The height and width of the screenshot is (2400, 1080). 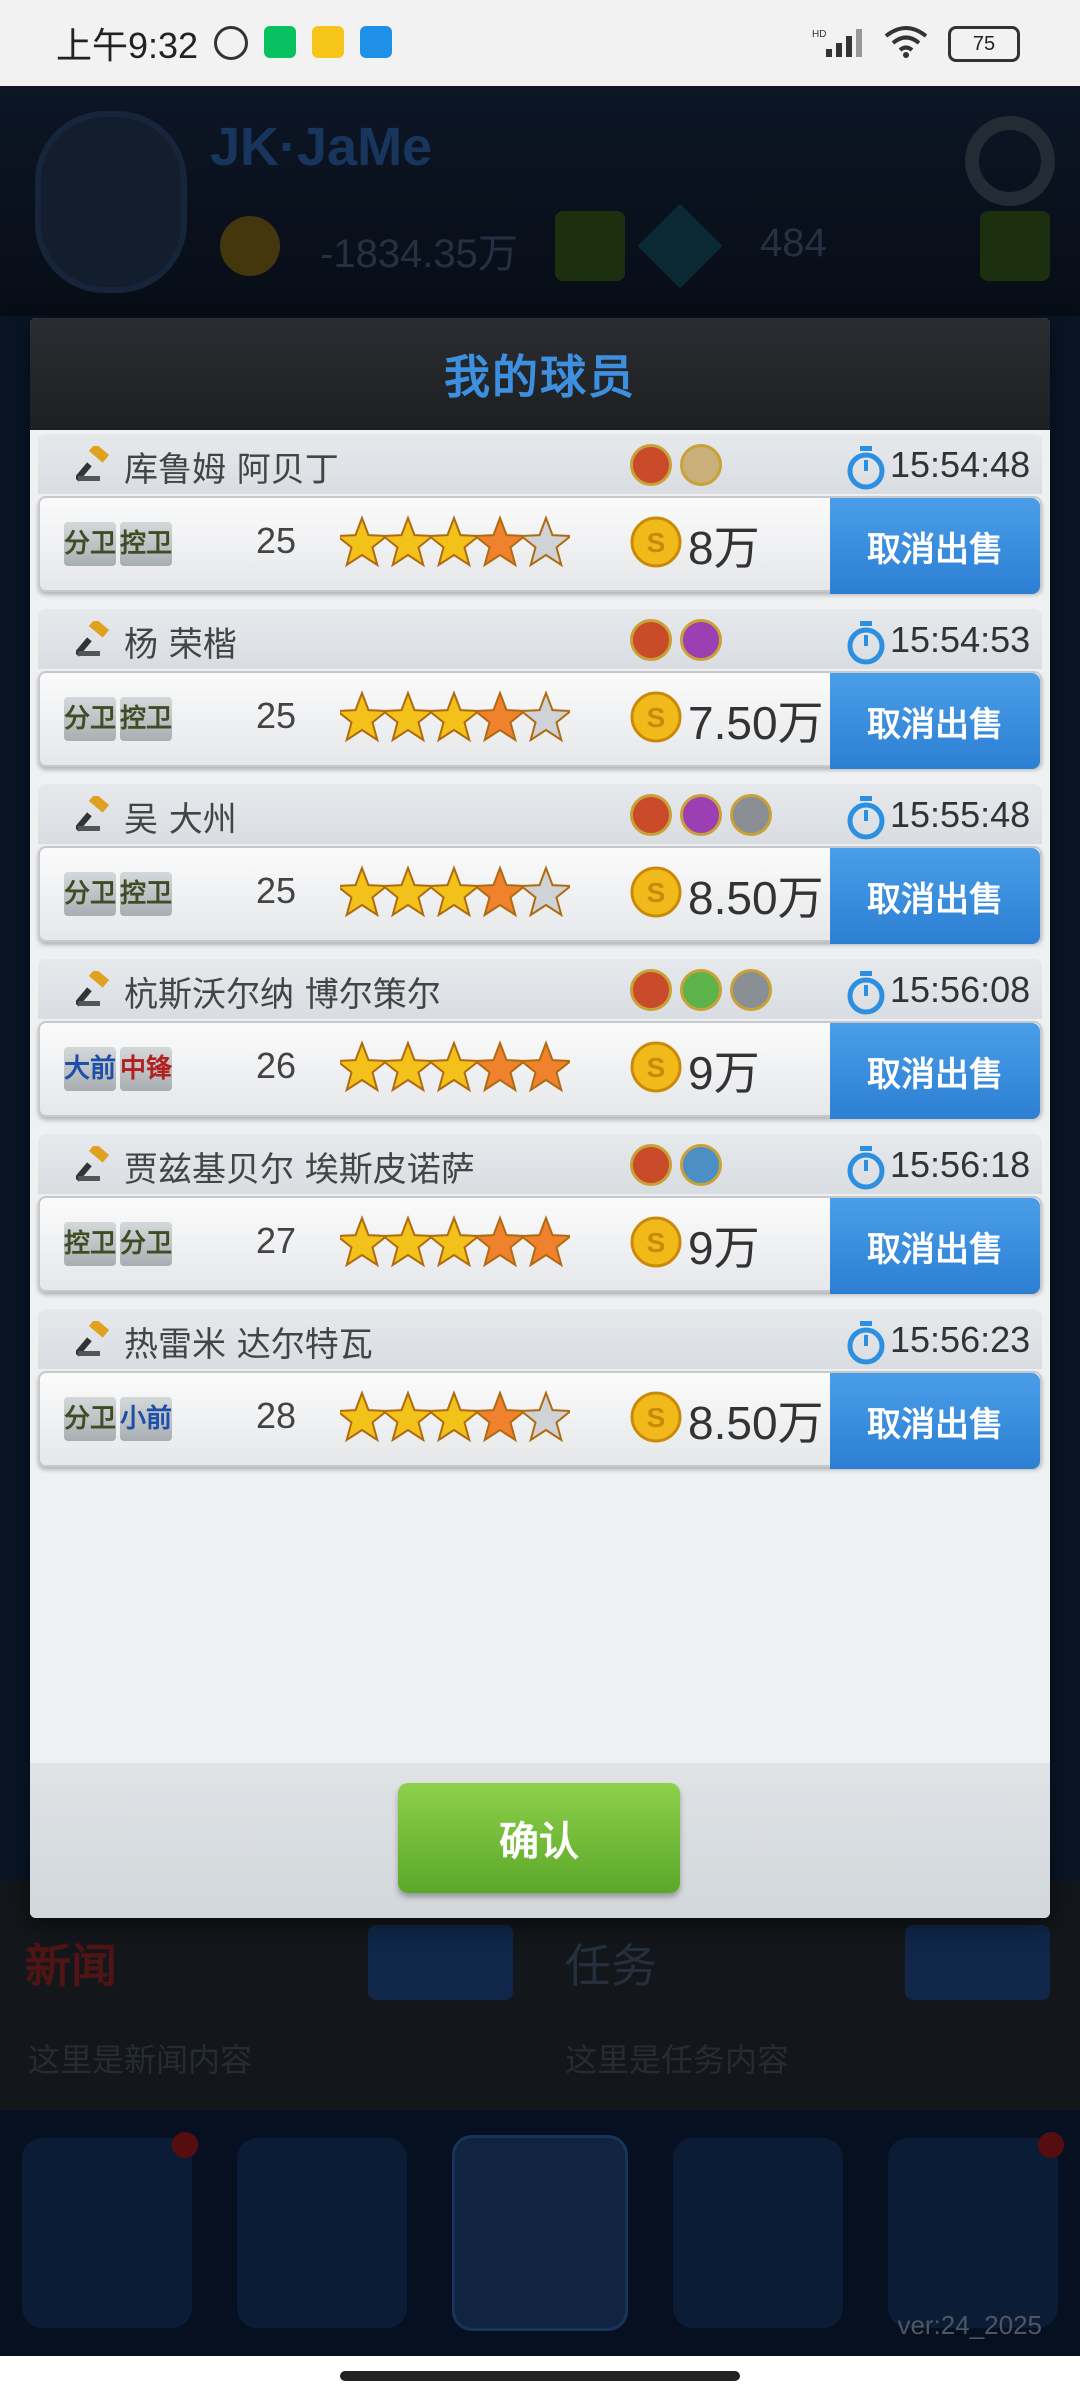 I want to click on player-name: 库鲁姆 阿贝丁, so click(x=231, y=470).